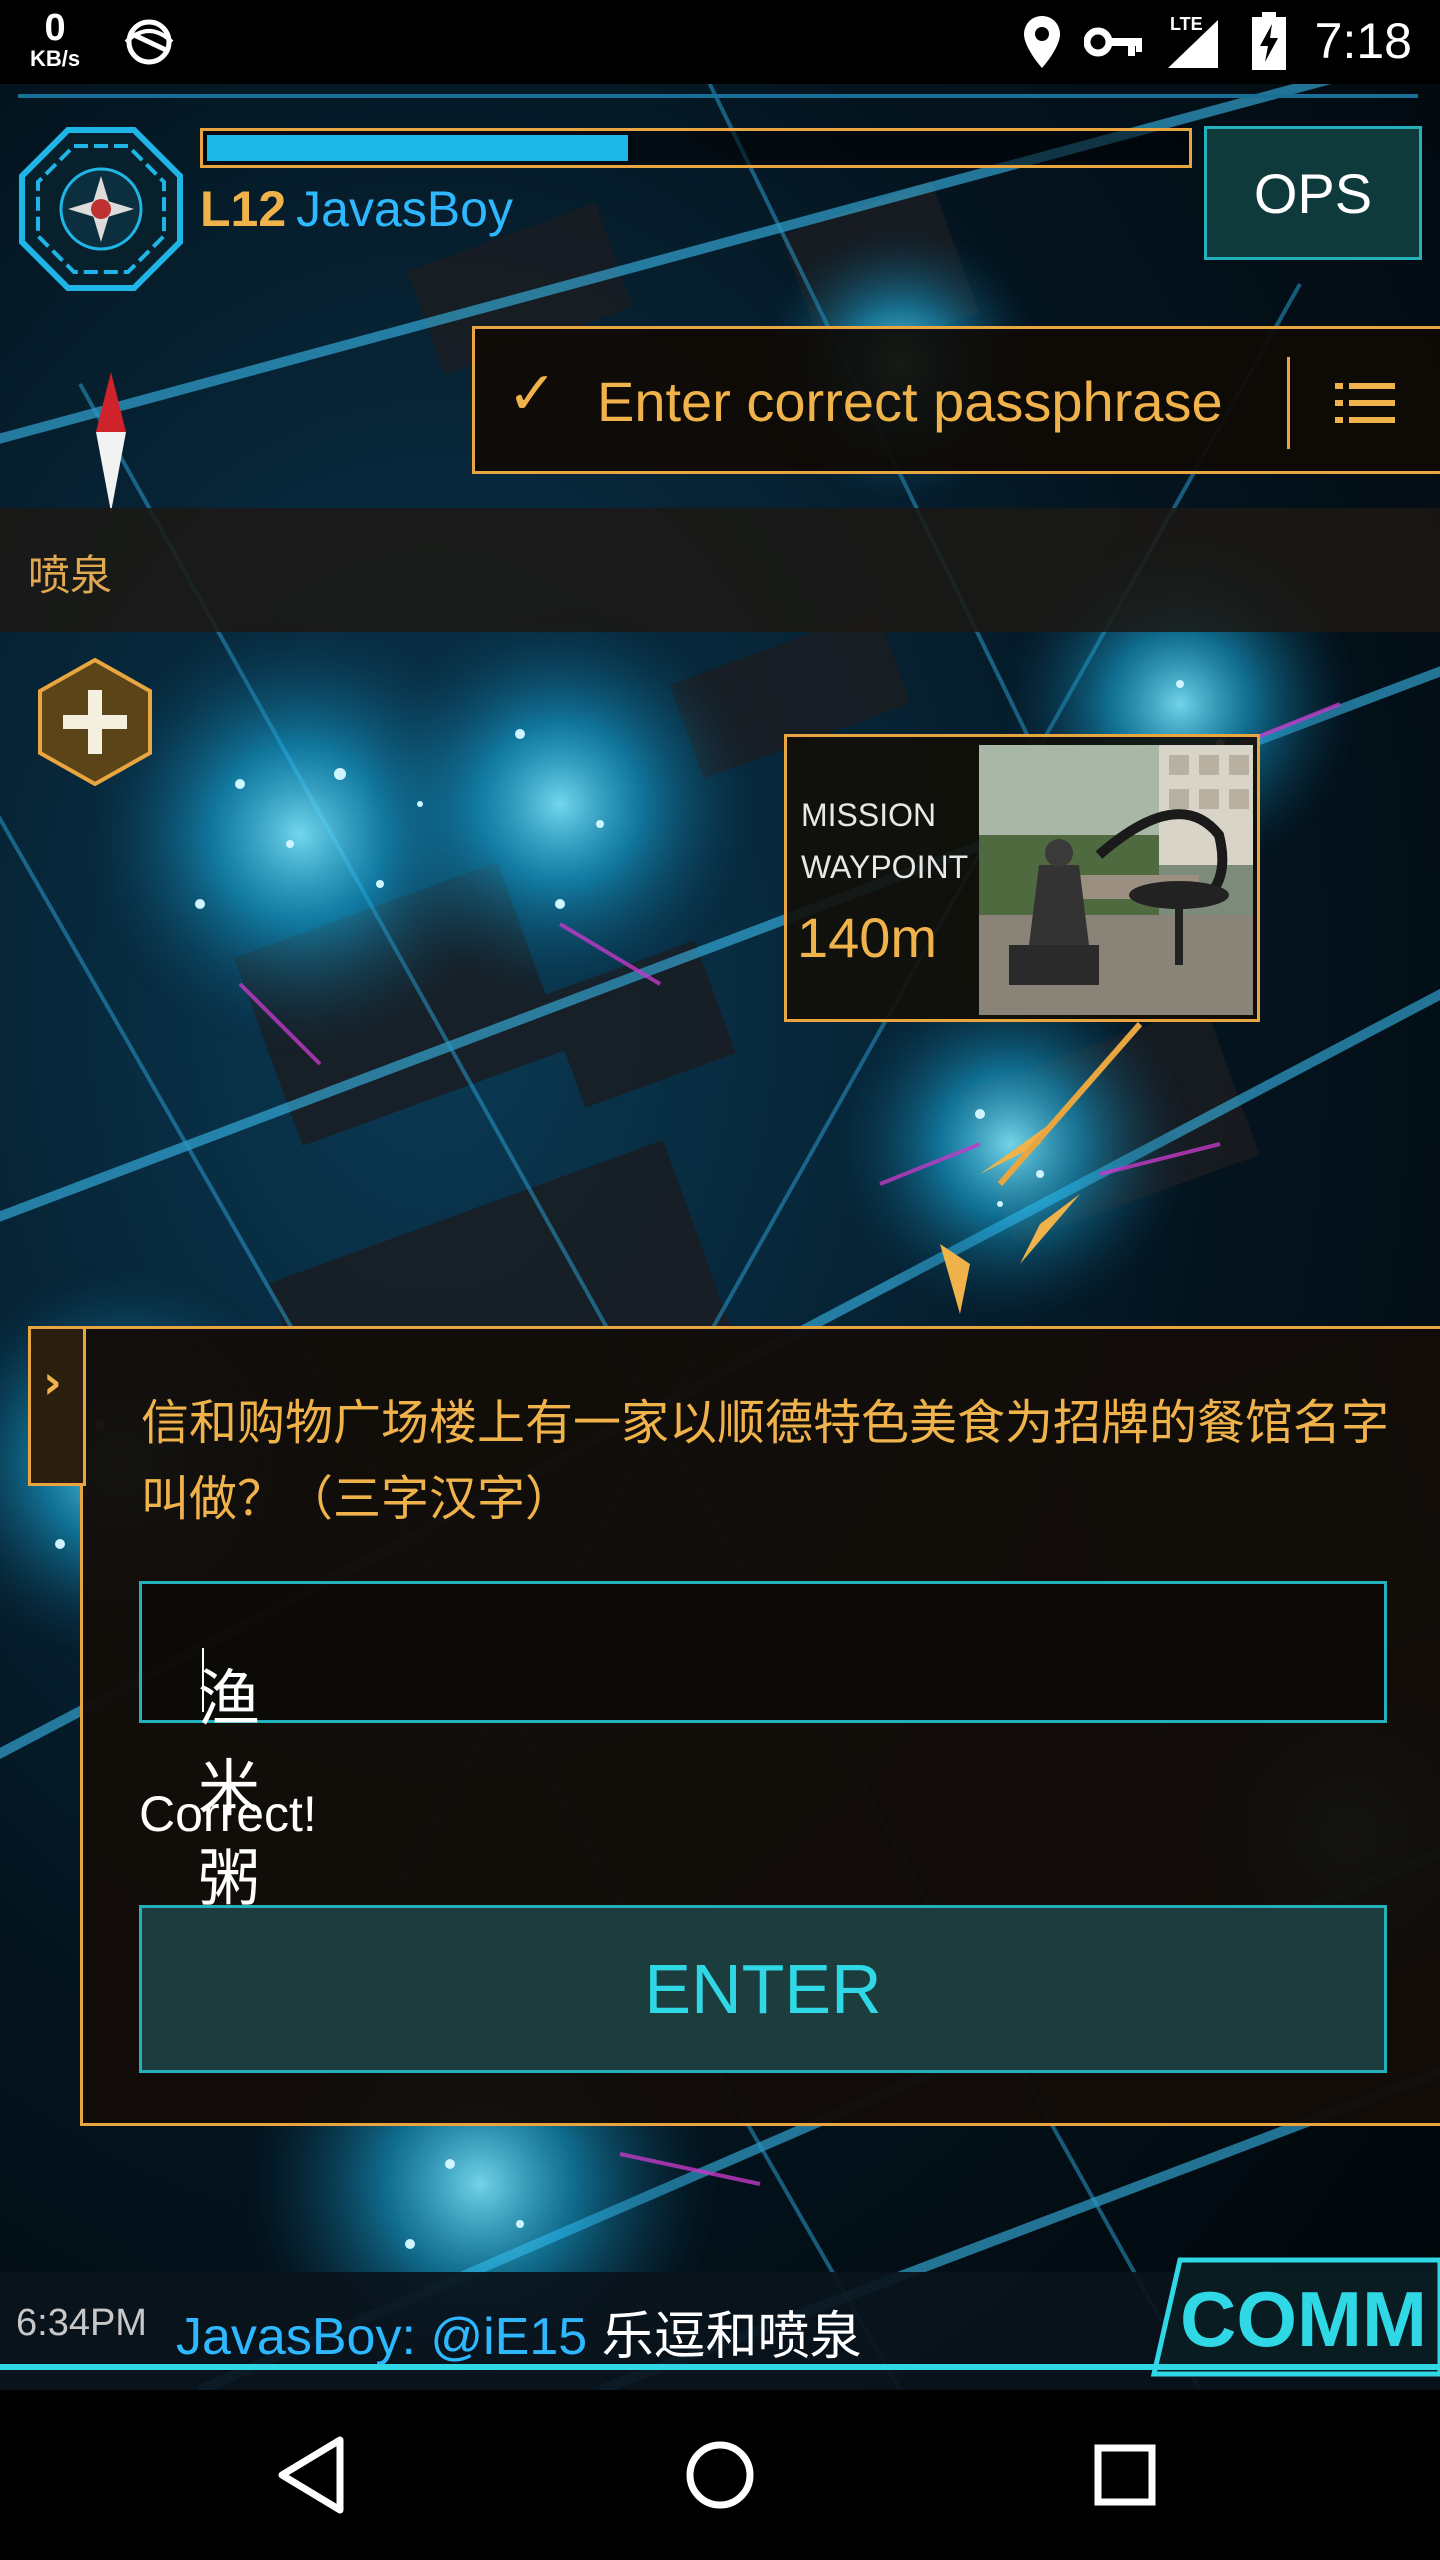 This screenshot has height=2560, width=1440. Describe the element at coordinates (1113, 42) in the screenshot. I see `vpn-key-icon` at that location.